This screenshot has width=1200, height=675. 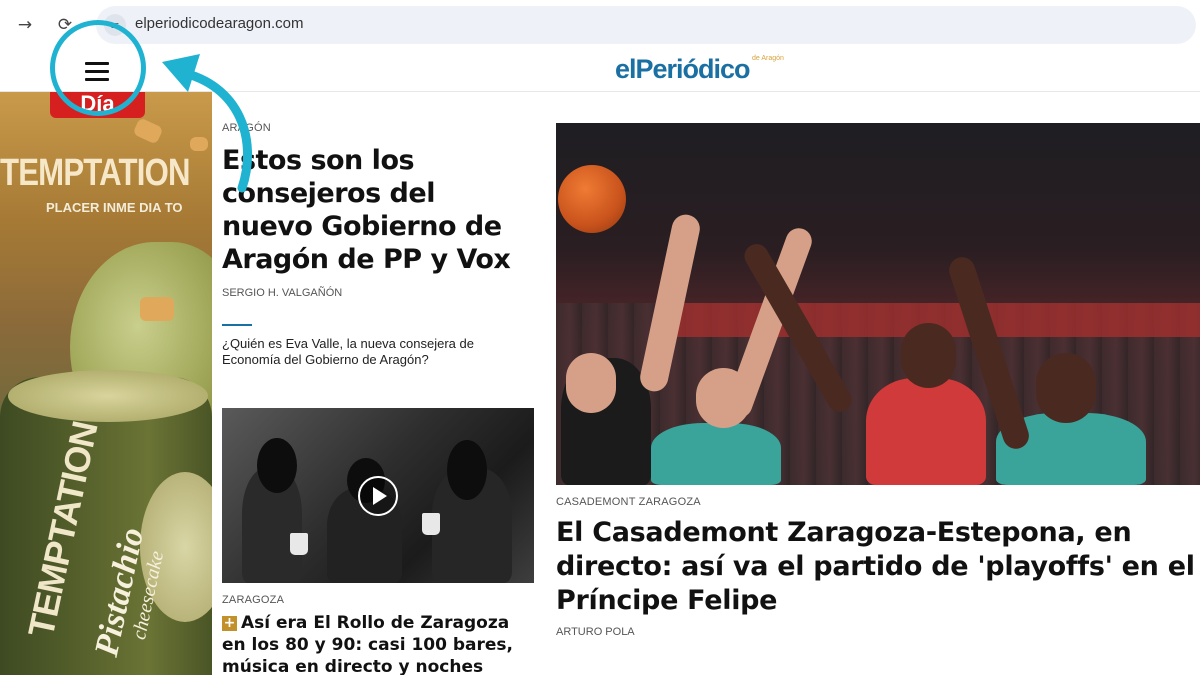 What do you see at coordinates (595, 632) in the screenshot?
I see `story-author: ARTURO POLA` at bounding box center [595, 632].